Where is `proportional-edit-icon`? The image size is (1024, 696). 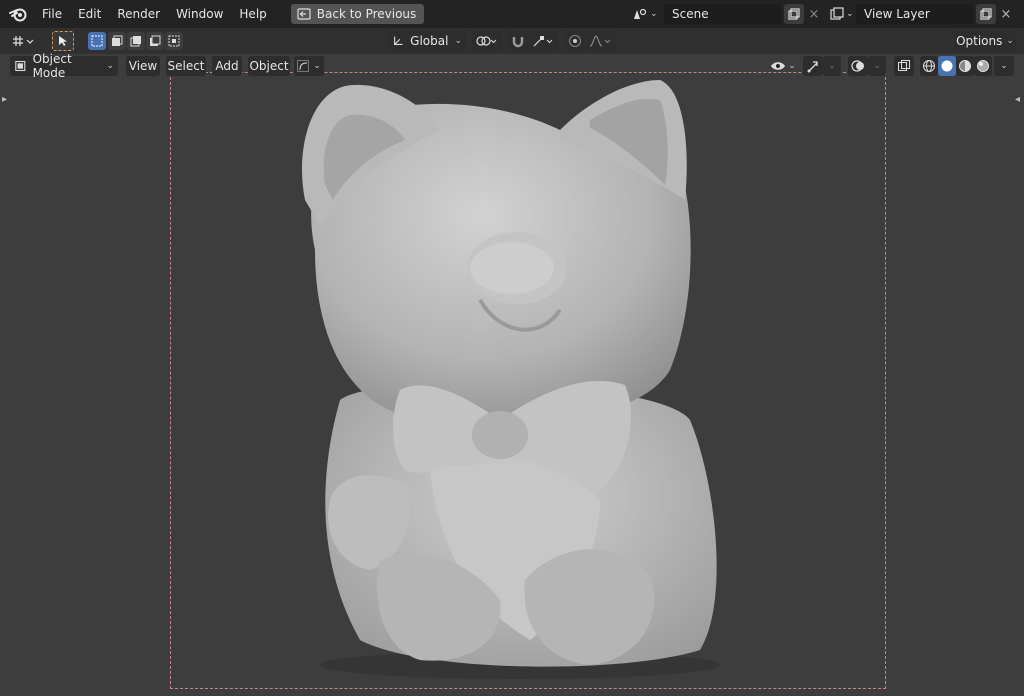
proportional-edit-icon is located at coordinates (575, 41).